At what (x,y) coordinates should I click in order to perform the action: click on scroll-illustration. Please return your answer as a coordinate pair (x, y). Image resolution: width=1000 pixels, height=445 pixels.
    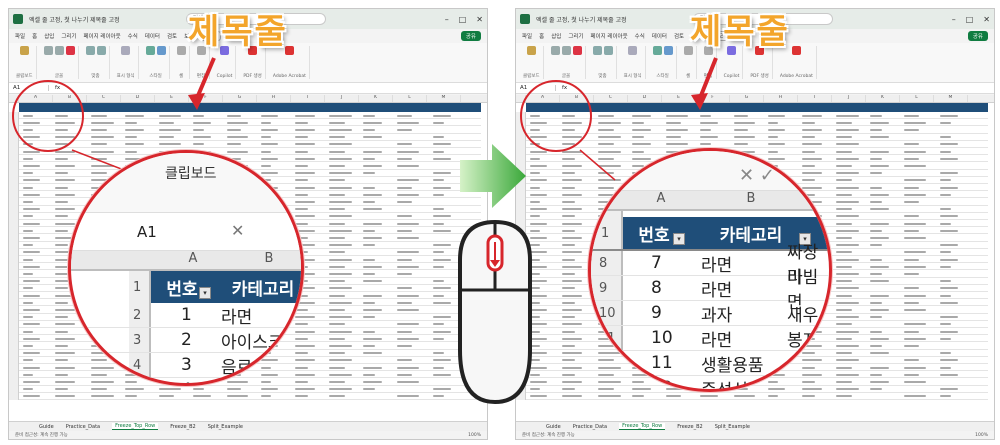
    Looking at the image, I should click on (495, 274).